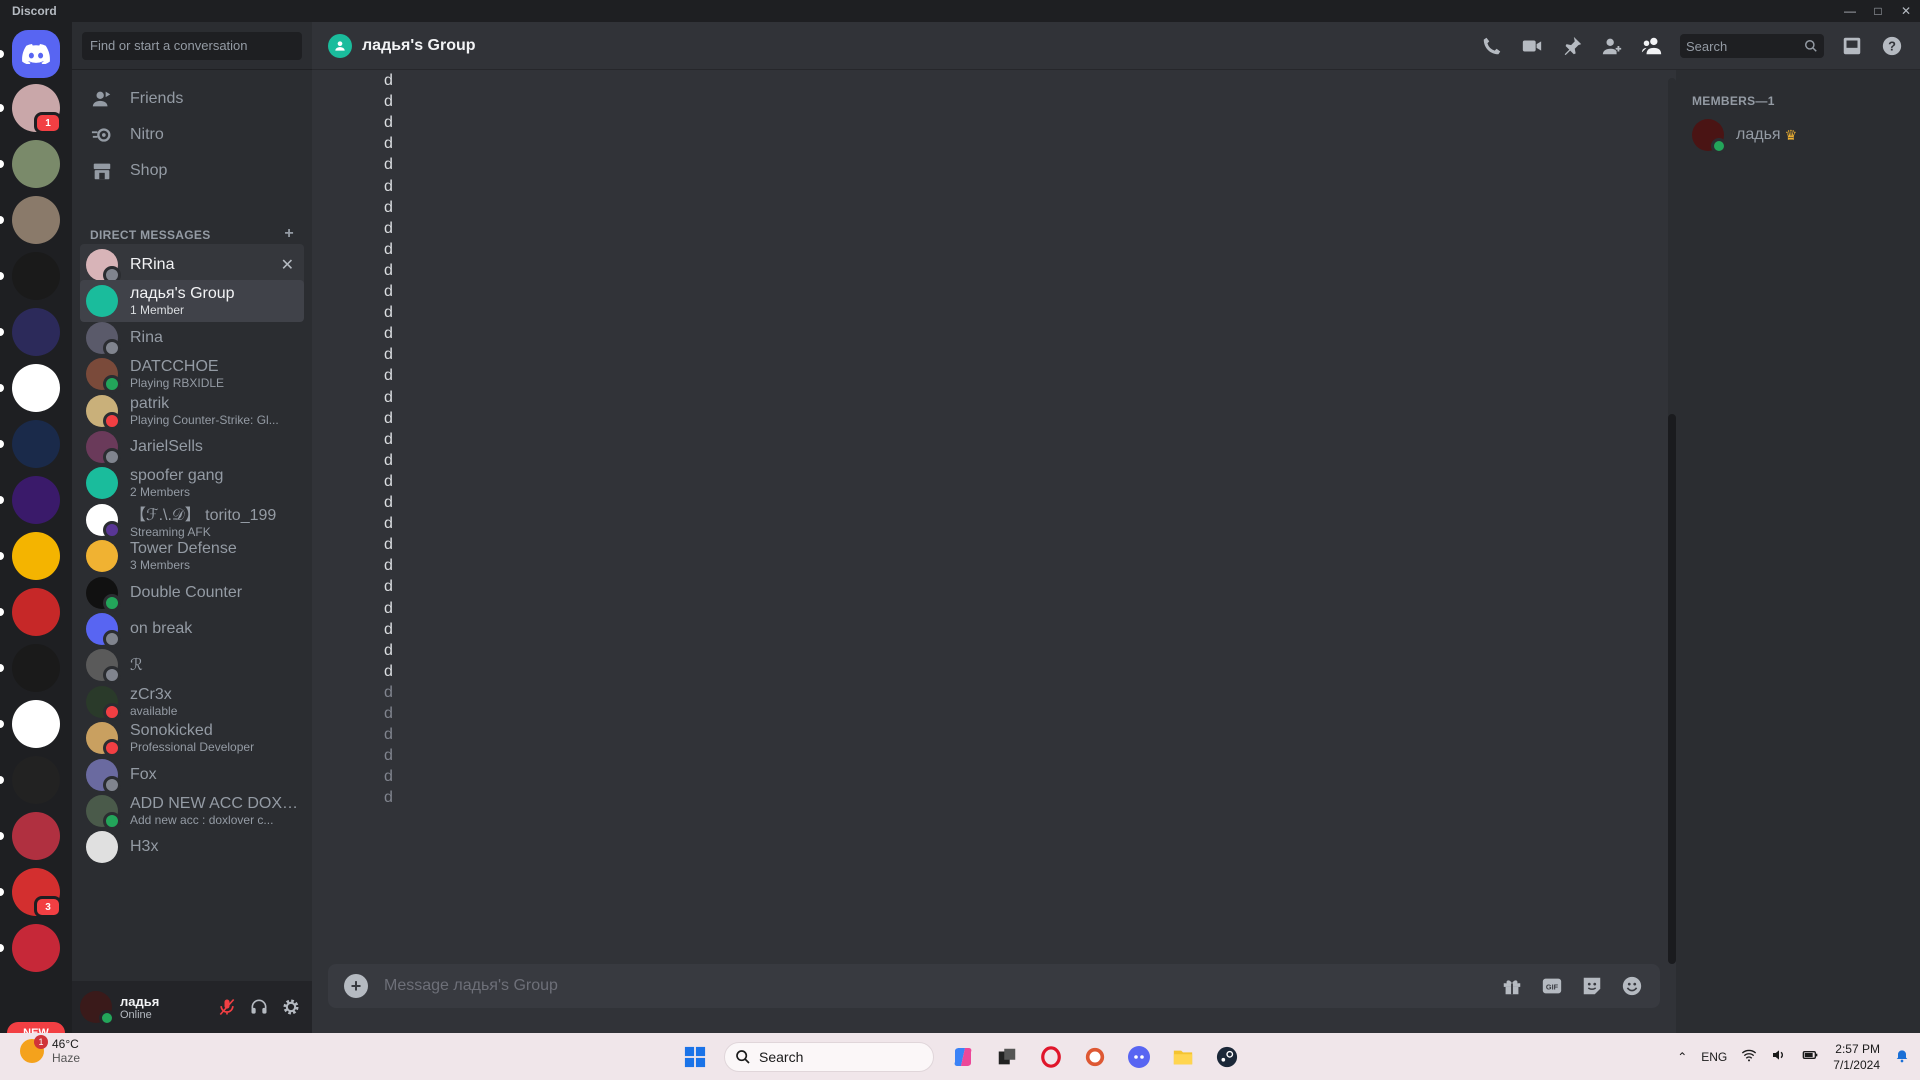 Image resolution: width=1920 pixels, height=1080 pixels. I want to click on volume-icon, so click(1779, 1056).